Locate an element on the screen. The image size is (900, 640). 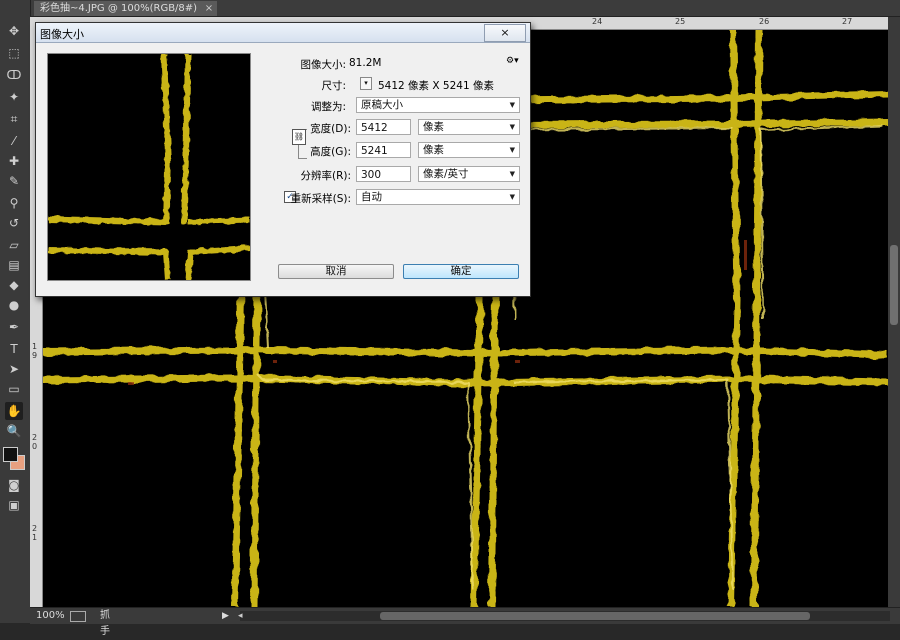
move-tool-icon: ✥ is located at coordinates (14, 31).